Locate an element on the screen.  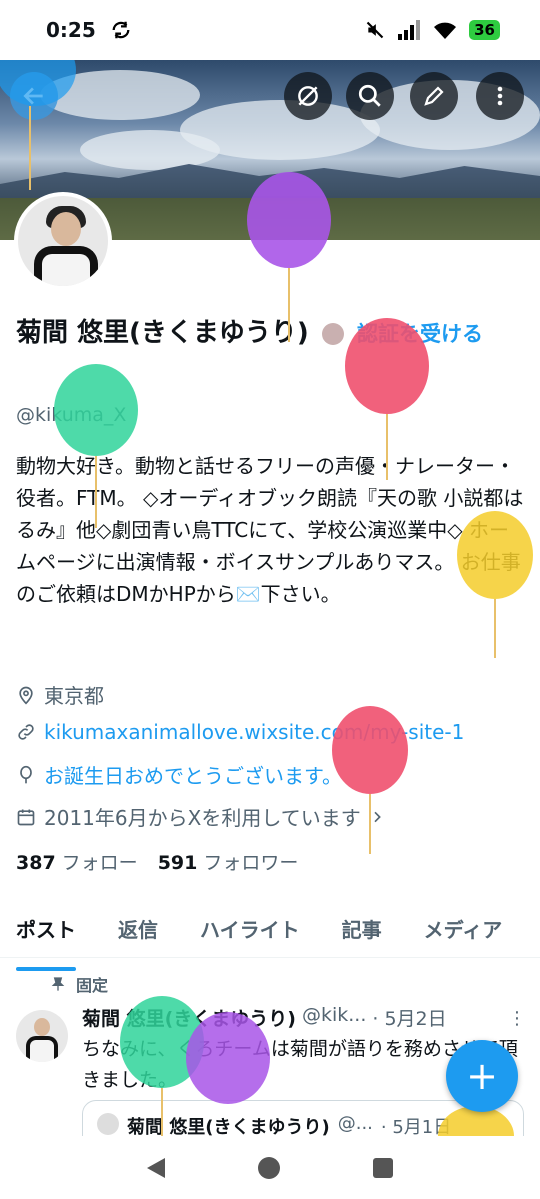
quote-avatar is located at coordinates (108, 1124).